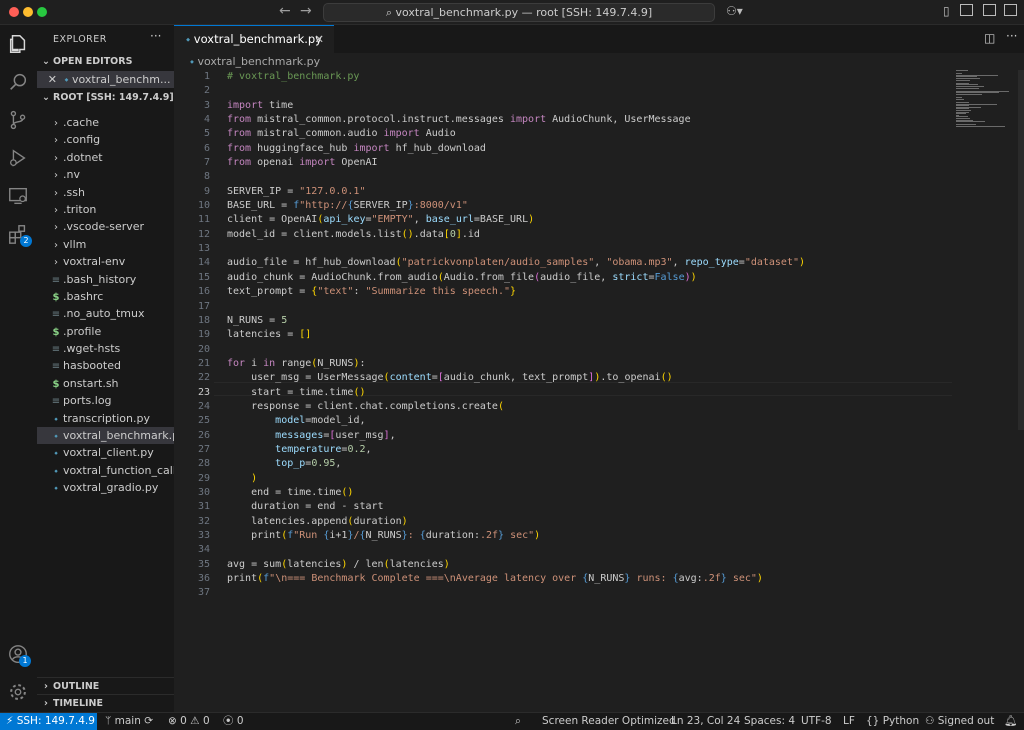  Describe the element at coordinates (285, 11) in the screenshot. I see `arrow-left-icon: ←` at that location.